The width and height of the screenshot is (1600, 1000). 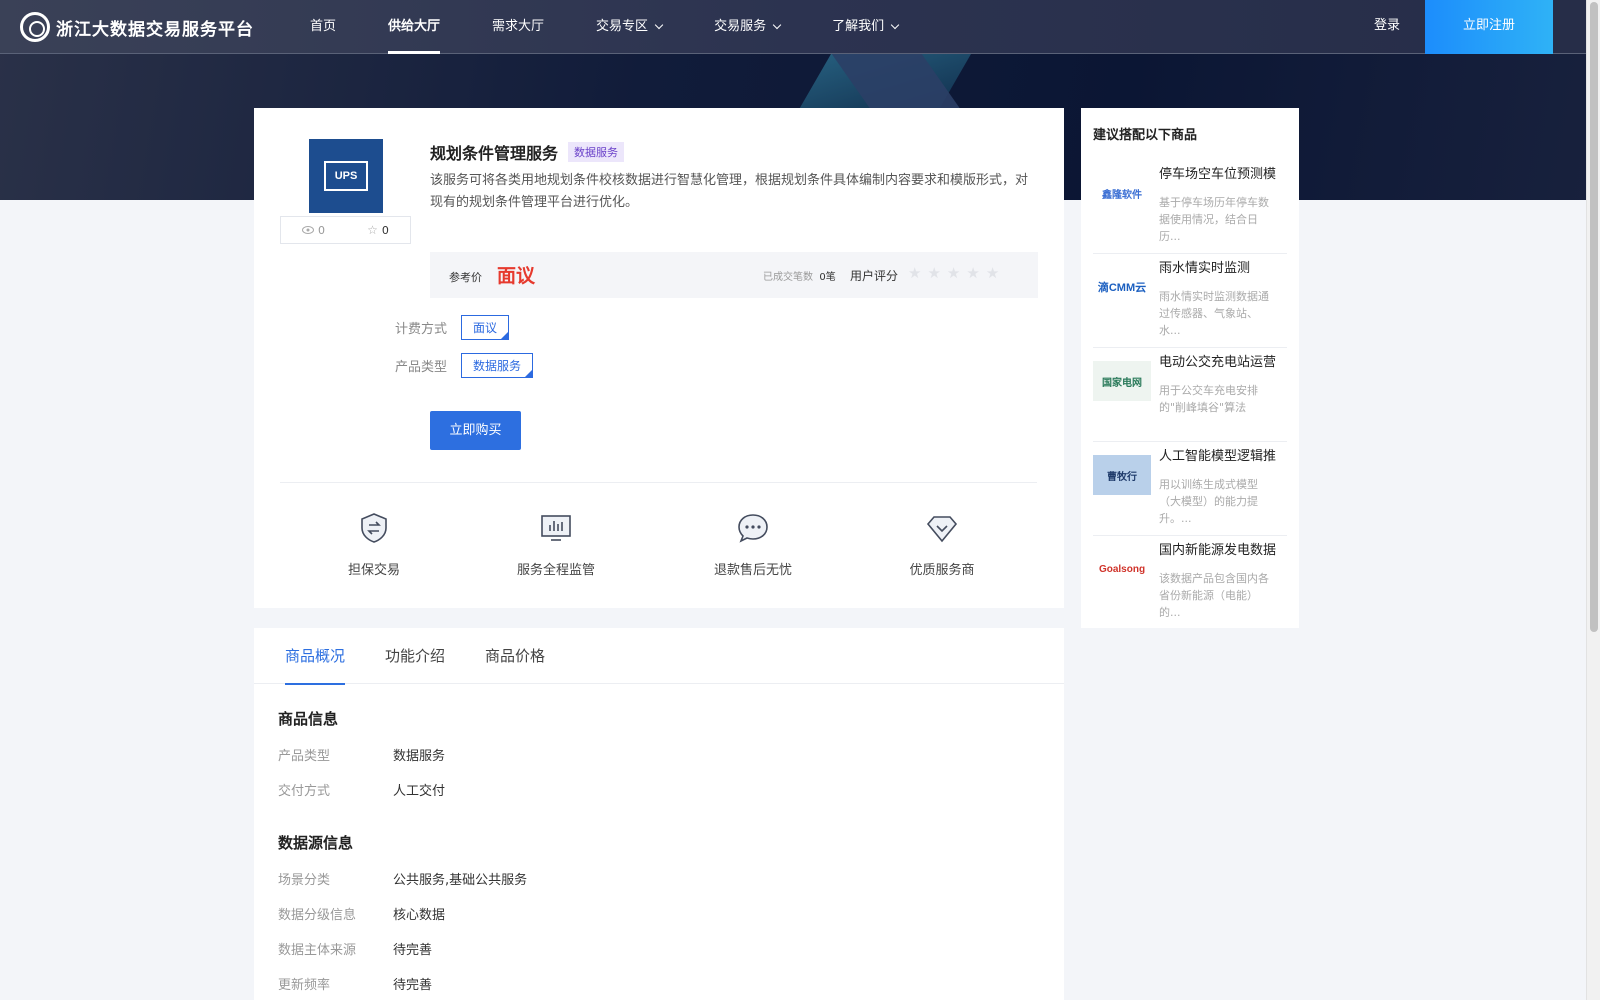 What do you see at coordinates (361, 913) in the screenshot?
I see `info-row: 数据分级信息 核心数据` at bounding box center [361, 913].